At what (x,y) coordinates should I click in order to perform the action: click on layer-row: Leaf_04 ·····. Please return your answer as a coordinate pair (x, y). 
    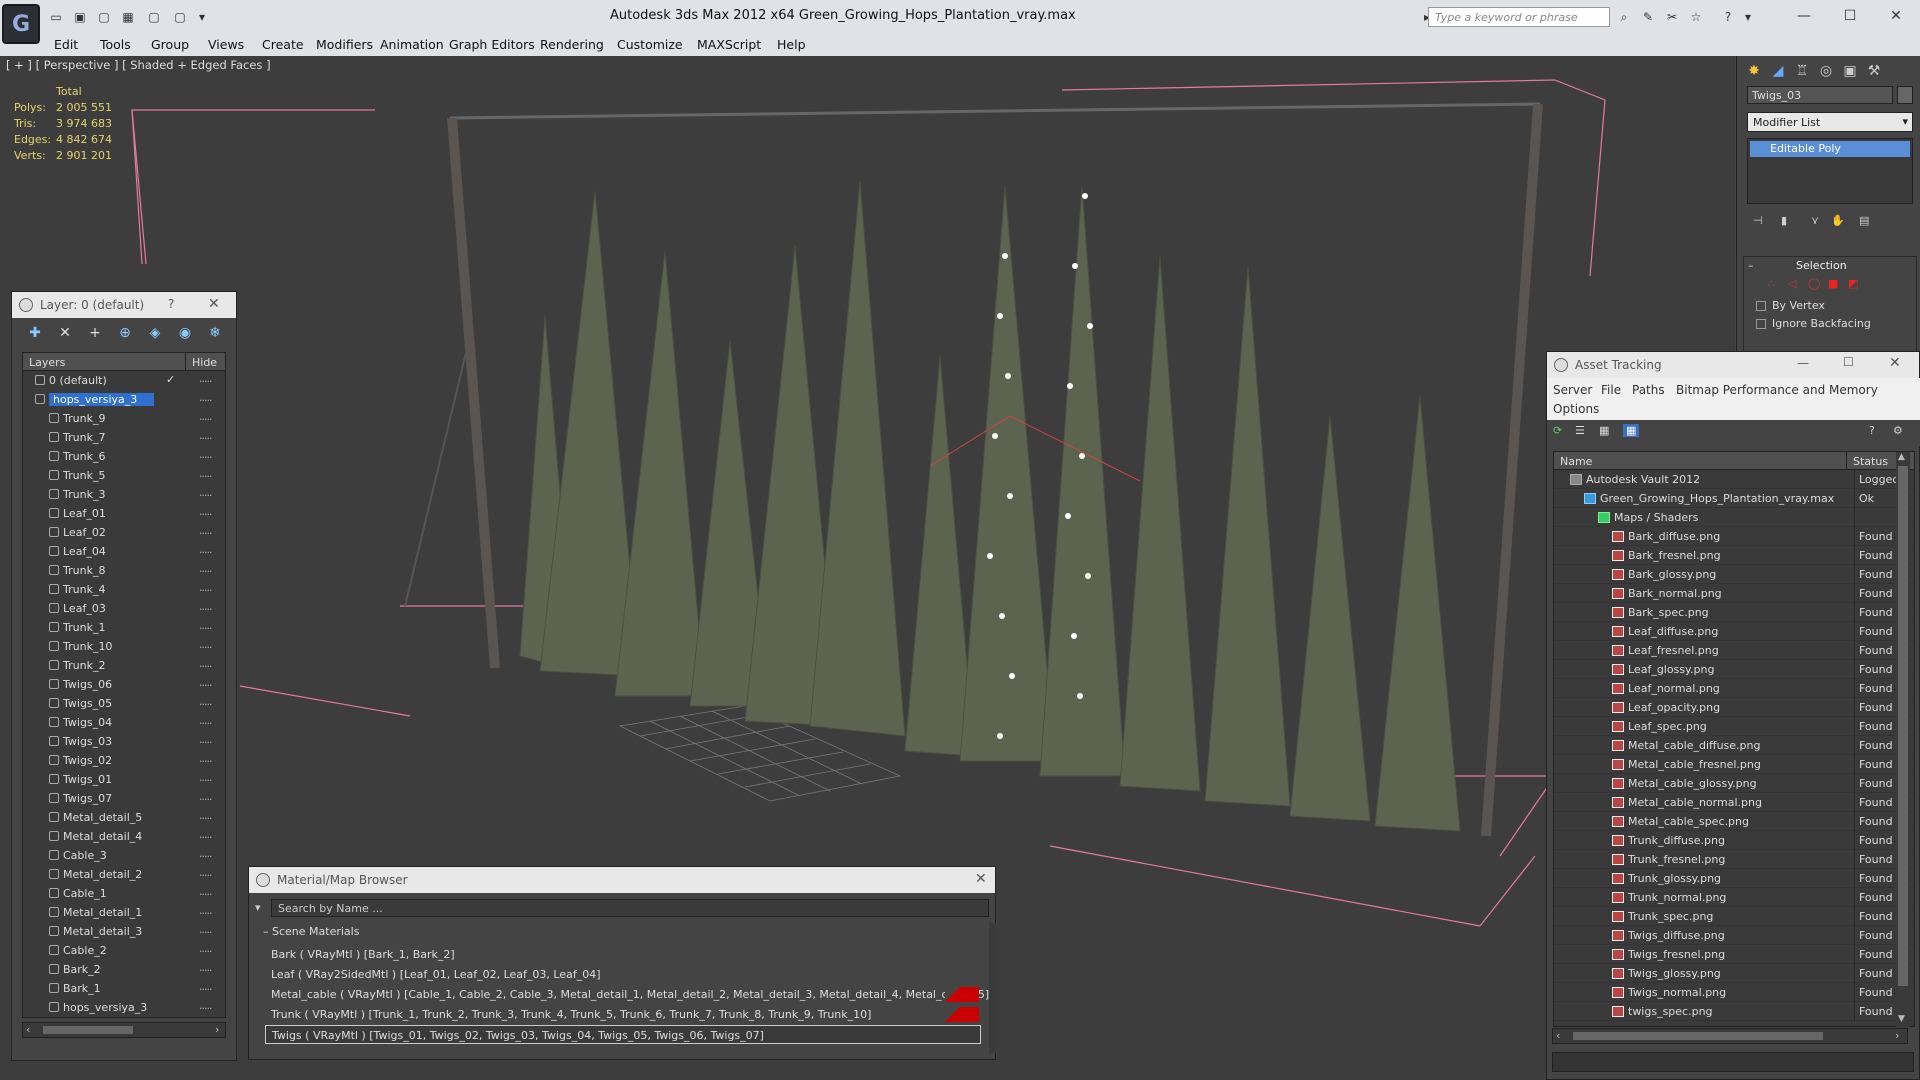
    Looking at the image, I should click on (124, 551).